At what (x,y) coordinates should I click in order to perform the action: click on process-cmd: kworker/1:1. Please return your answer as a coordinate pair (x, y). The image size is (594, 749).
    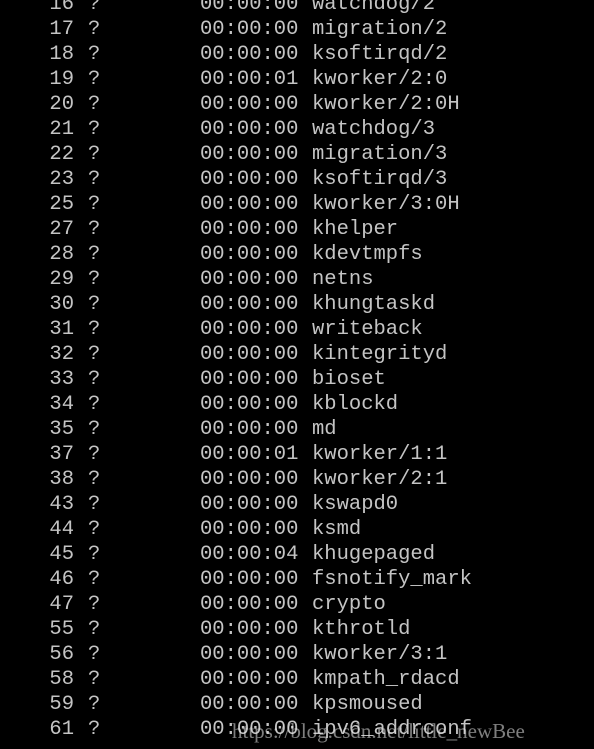
    Looking at the image, I should click on (380, 454).